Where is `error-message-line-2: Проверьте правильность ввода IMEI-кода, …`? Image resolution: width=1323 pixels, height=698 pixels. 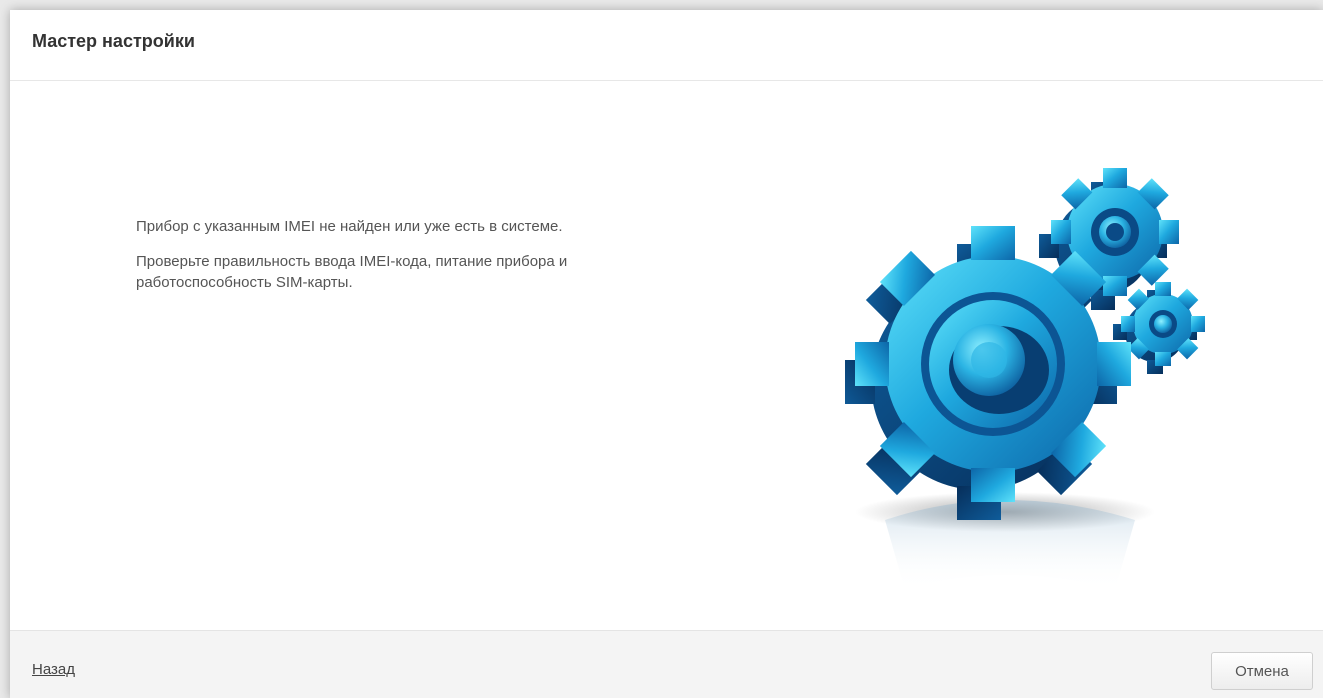
error-message-line-2: Проверьте правильность ввода IMEI-кода, … is located at coordinates (352, 272).